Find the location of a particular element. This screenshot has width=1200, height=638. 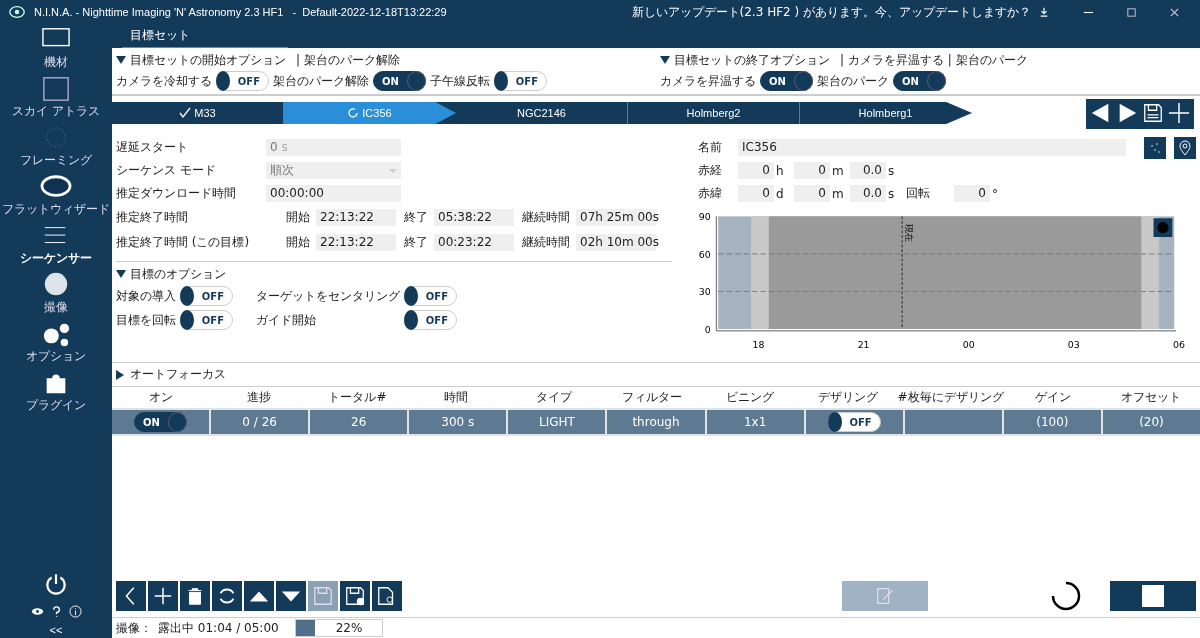

time-value: 00:23:22 is located at coordinates (474, 242).